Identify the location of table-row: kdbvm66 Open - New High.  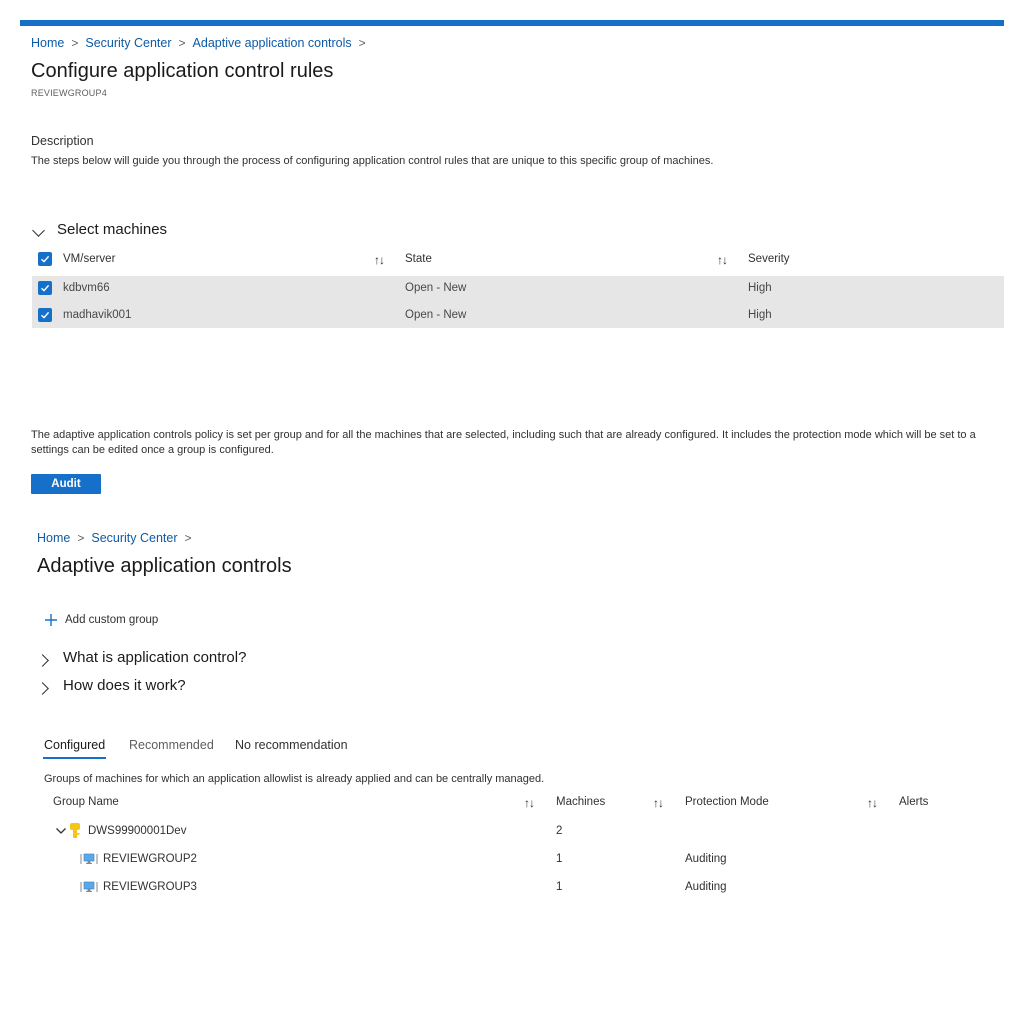
(518, 289).